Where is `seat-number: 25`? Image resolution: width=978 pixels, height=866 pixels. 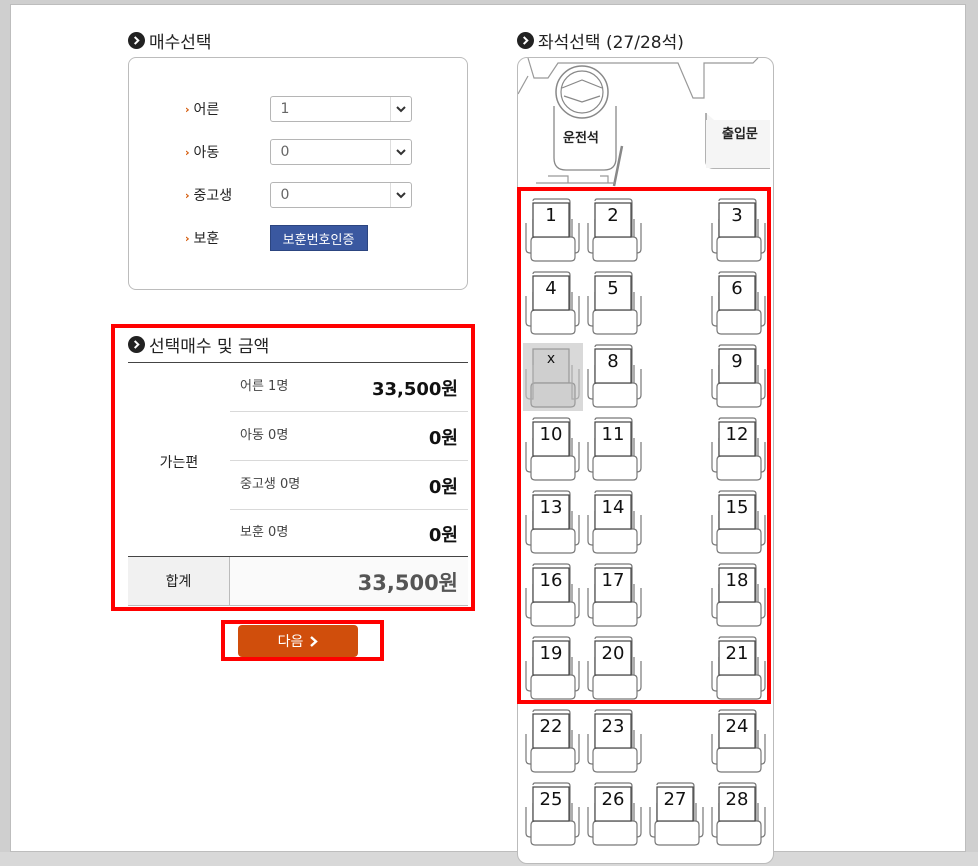 seat-number: 25 is located at coordinates (551, 799).